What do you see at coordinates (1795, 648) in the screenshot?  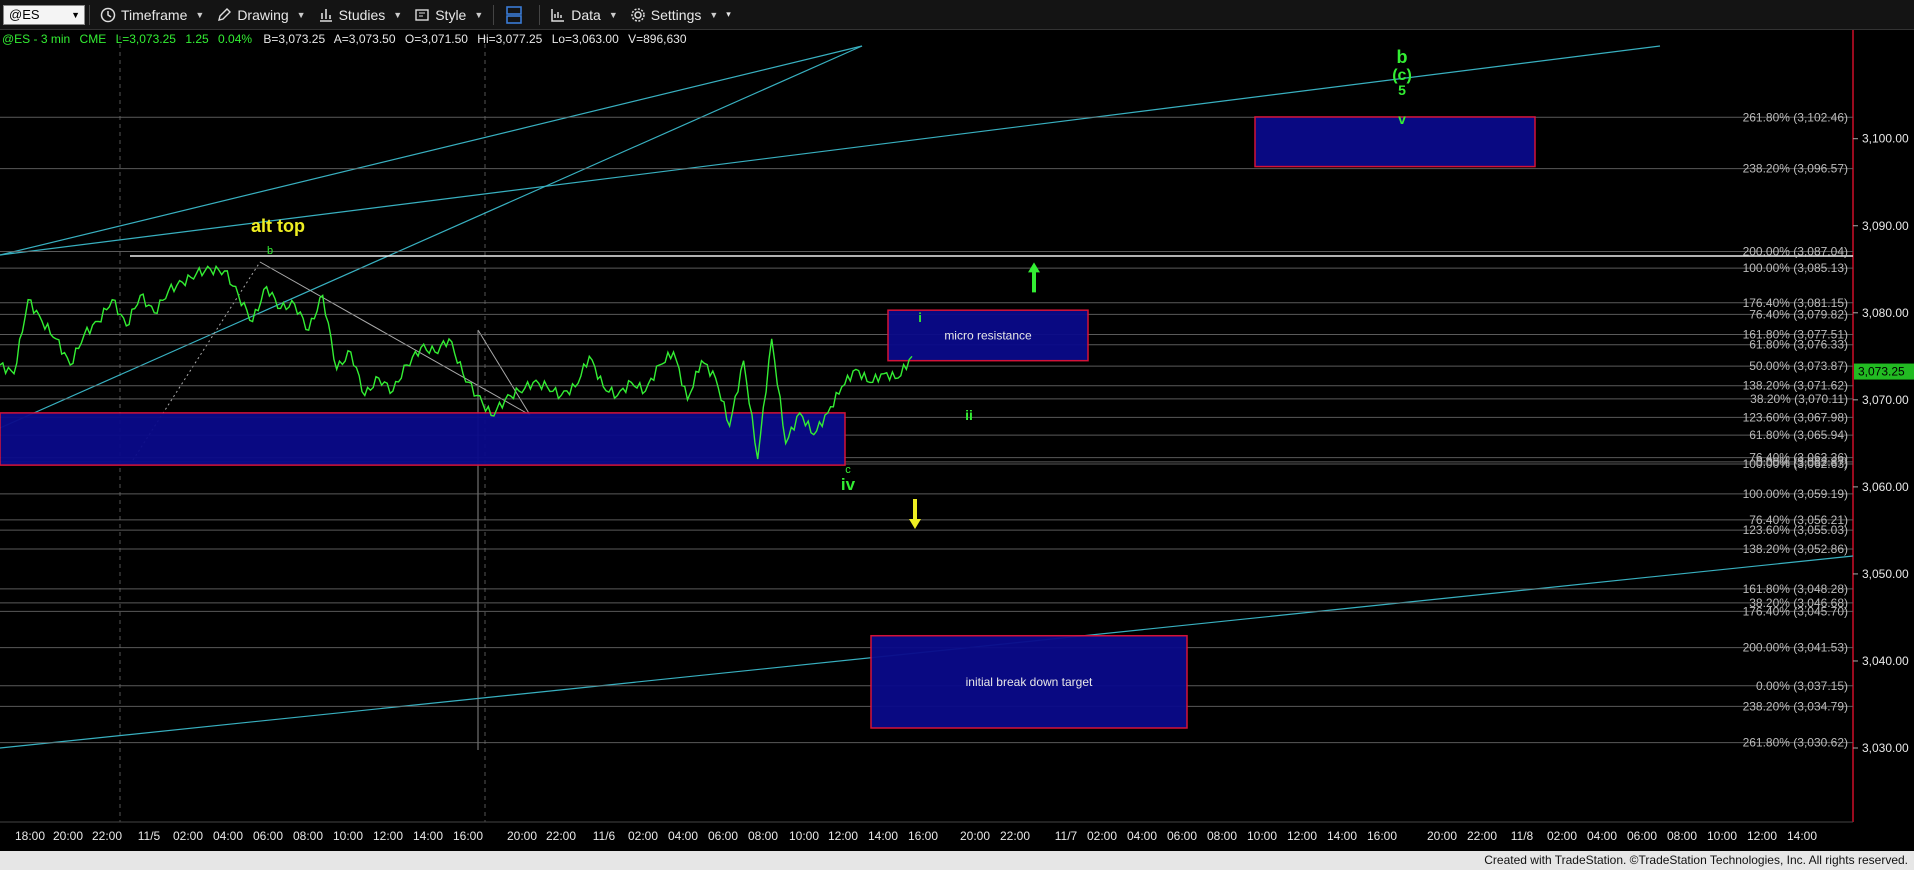 I see `fib-label: 200.00% (3,041.53)` at bounding box center [1795, 648].